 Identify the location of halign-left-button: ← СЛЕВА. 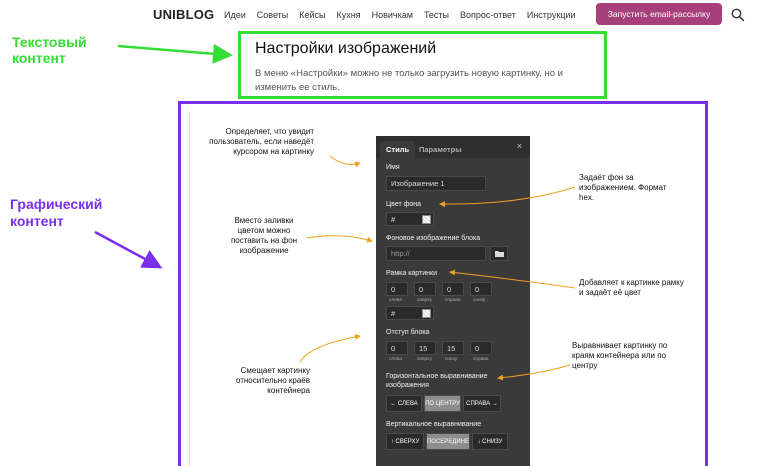
(404, 403).